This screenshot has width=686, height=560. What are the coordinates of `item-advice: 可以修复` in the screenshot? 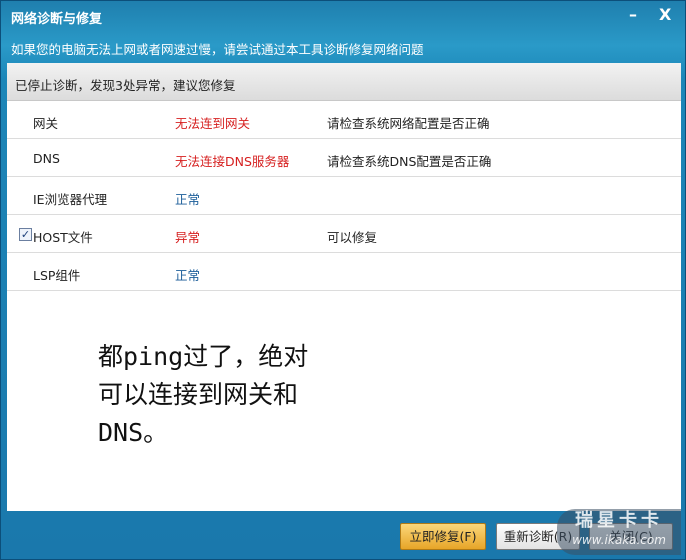 It's located at (352, 237).